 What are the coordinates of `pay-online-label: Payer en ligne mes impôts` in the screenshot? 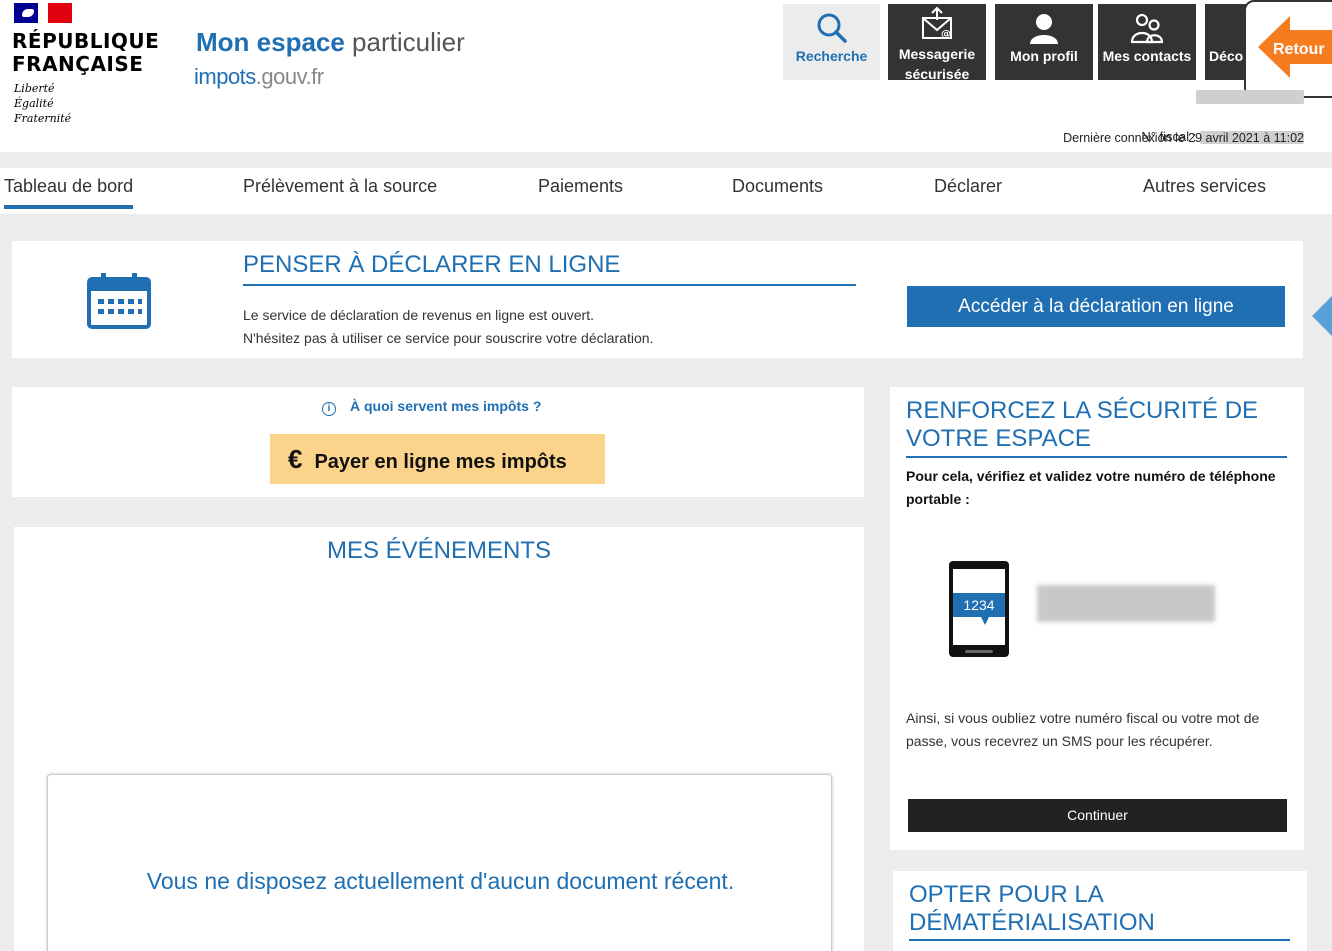 It's located at (440, 462).